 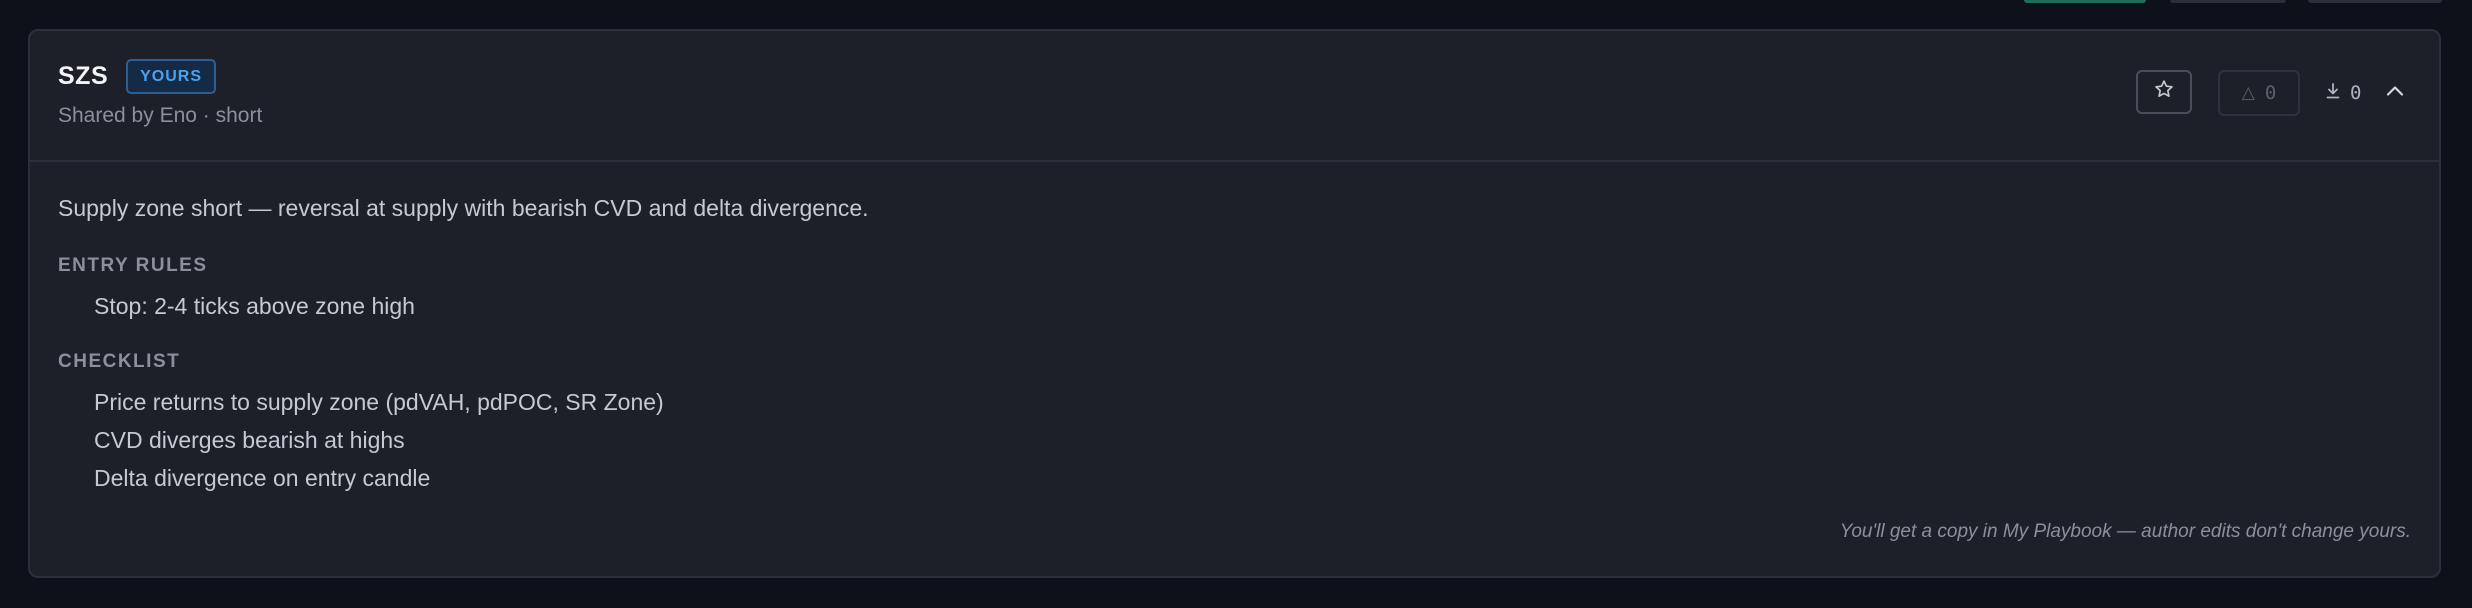 What do you see at coordinates (2333, 93) in the screenshot?
I see `download-icon` at bounding box center [2333, 93].